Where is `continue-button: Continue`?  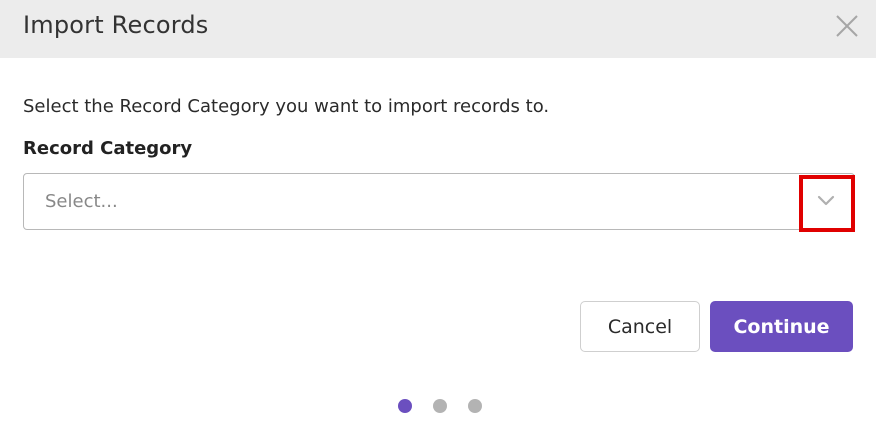
continue-button: Continue is located at coordinates (781, 326).